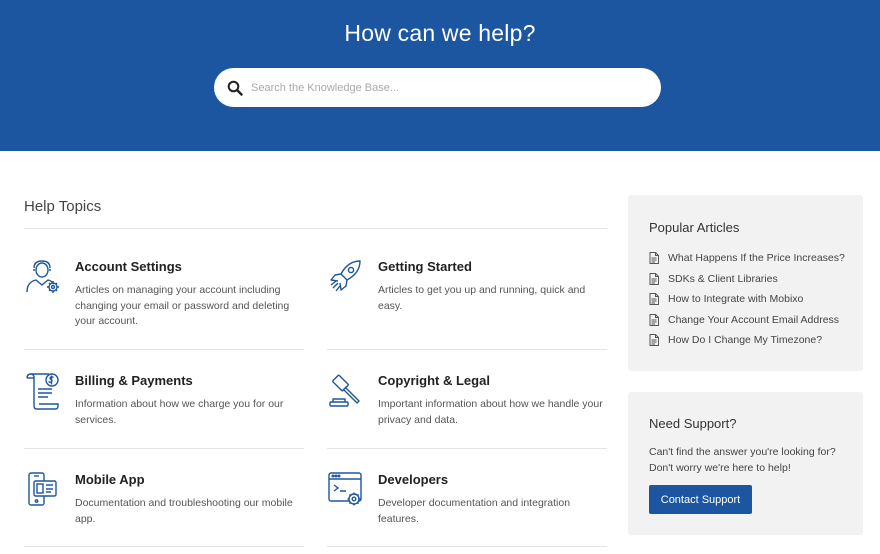  What do you see at coordinates (440, 33) in the screenshot?
I see `hero-title: How can we help?` at bounding box center [440, 33].